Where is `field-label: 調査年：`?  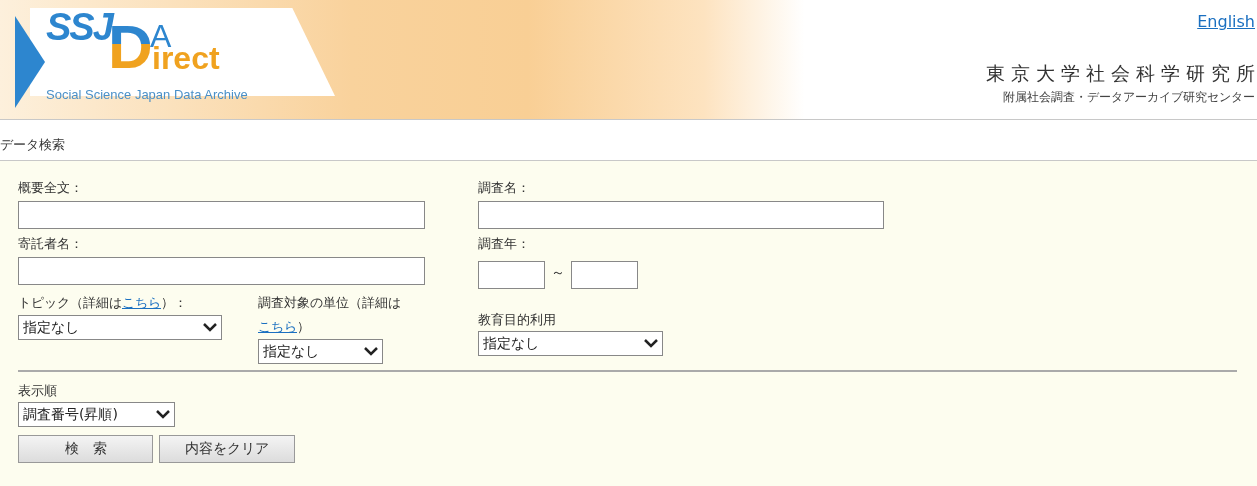
field-label: 調査年： is located at coordinates (504, 244).